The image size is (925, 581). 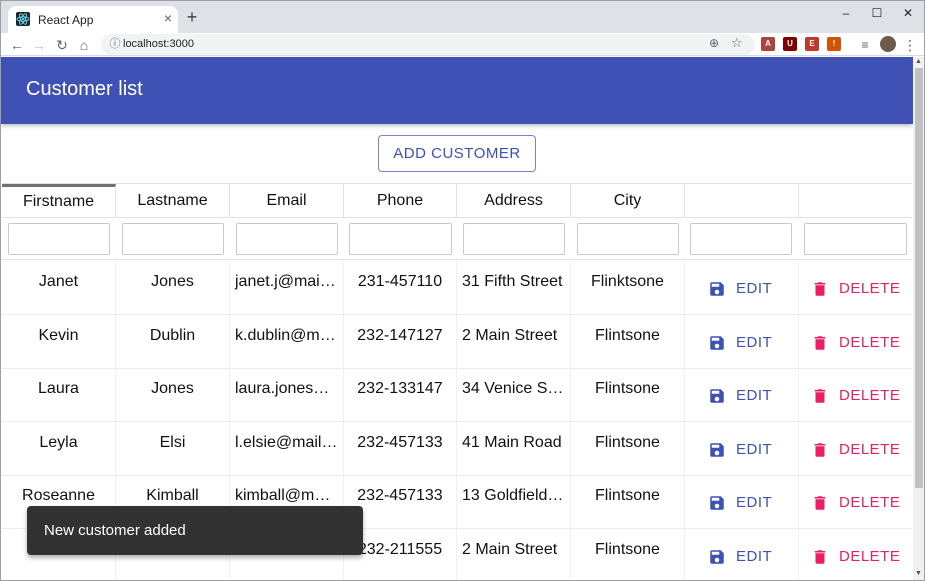 I want to click on browser-tab: React App ×, so click(x=93, y=19).